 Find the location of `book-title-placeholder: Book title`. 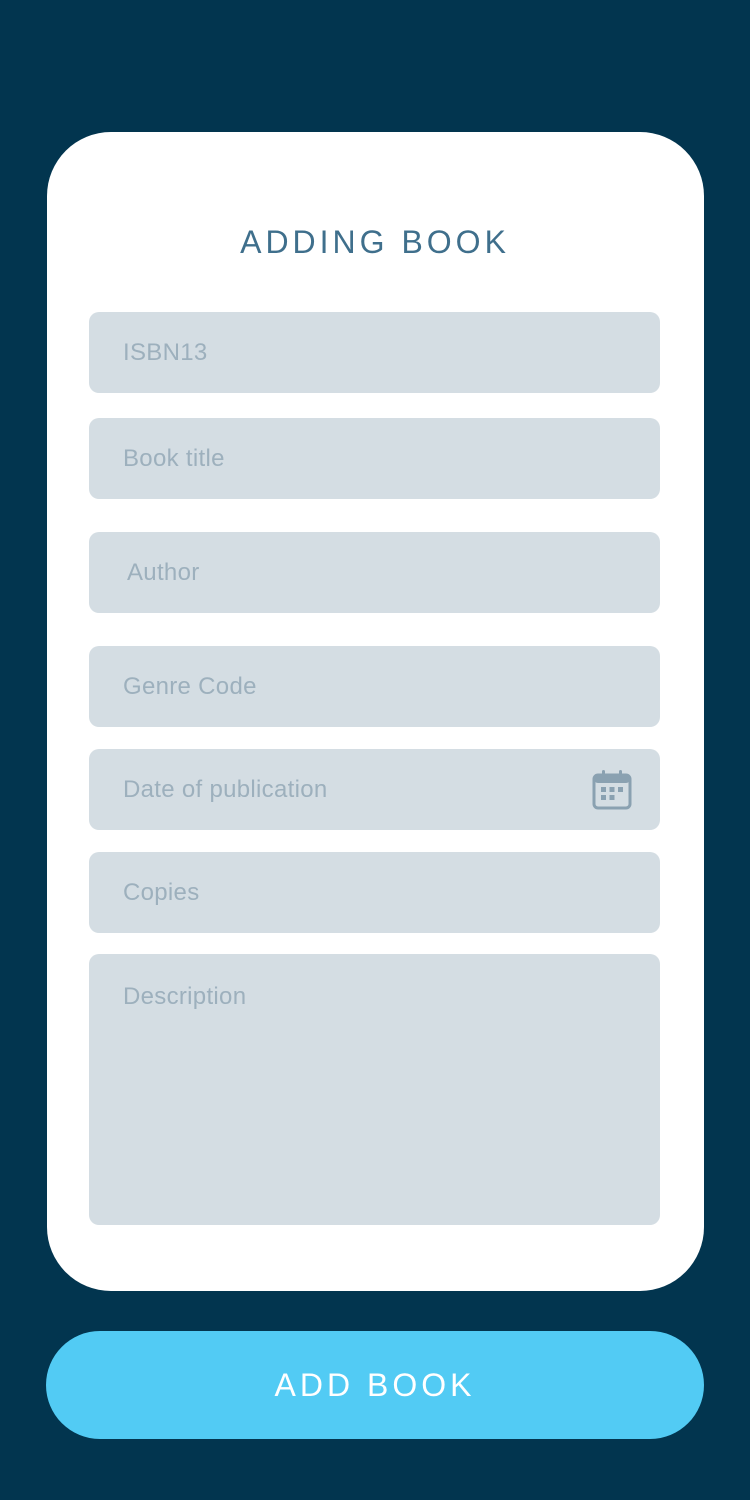

book-title-placeholder: Book title is located at coordinates (174, 458).